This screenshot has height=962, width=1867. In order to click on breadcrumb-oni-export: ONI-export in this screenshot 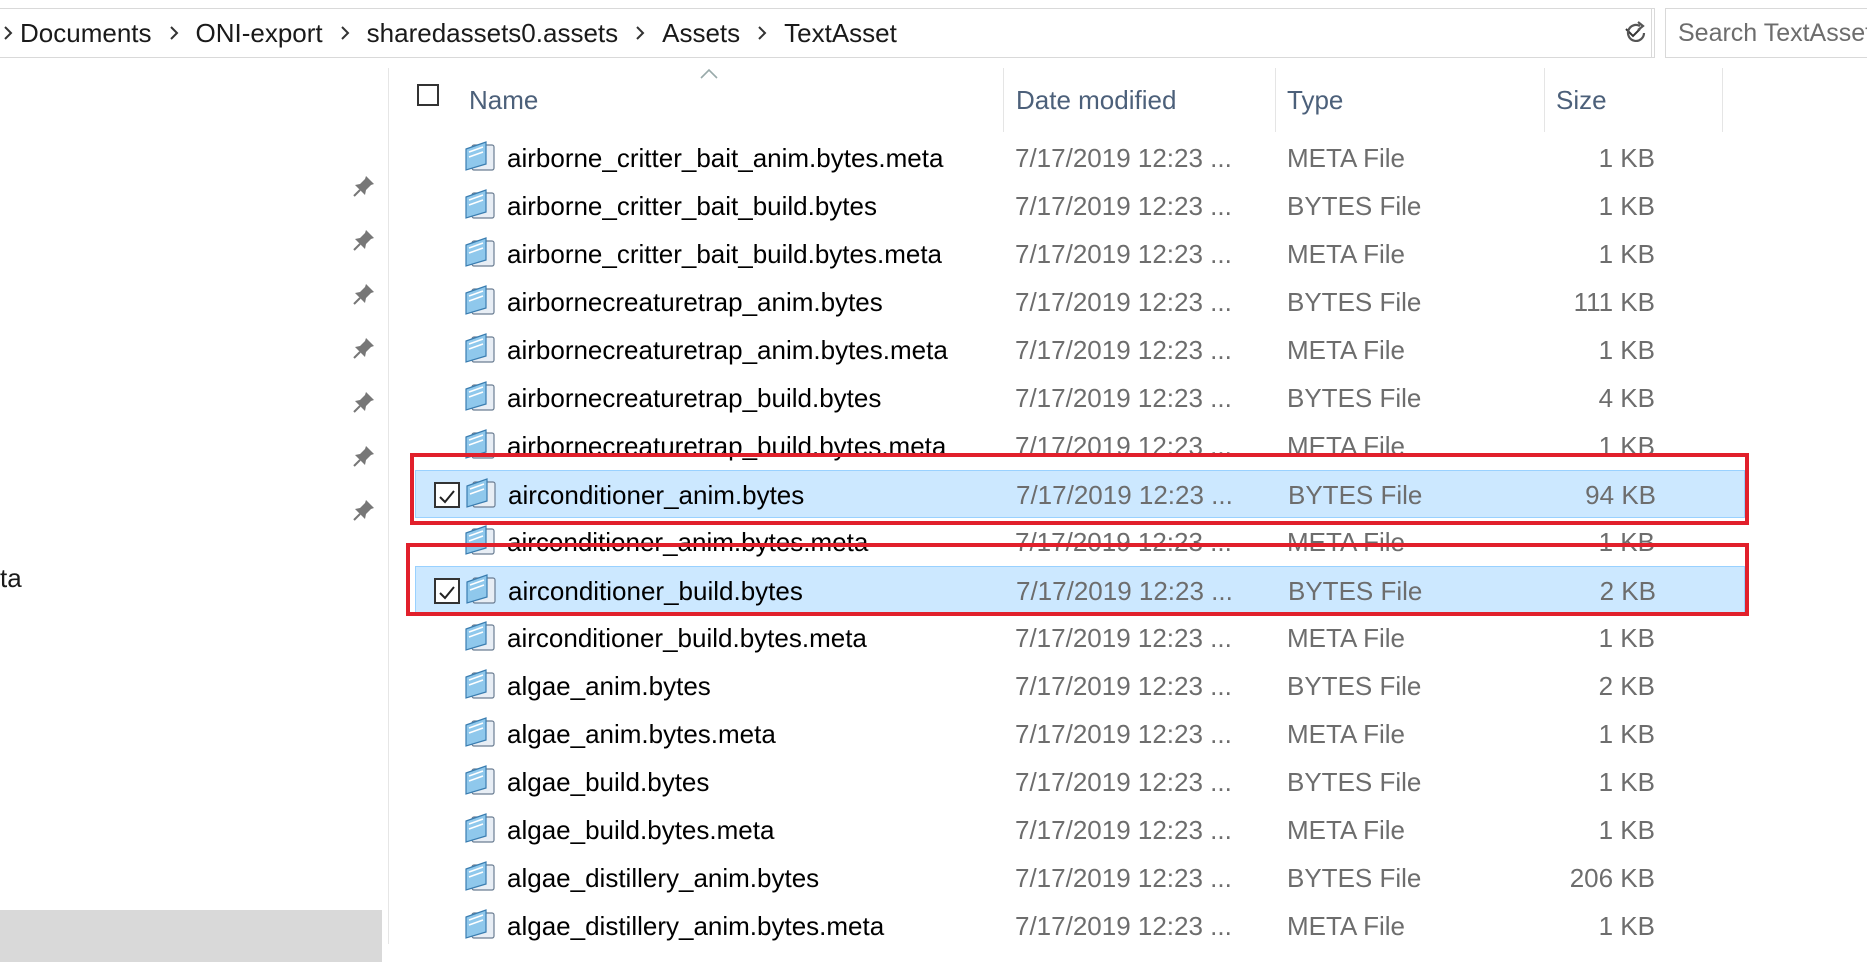, I will do `click(259, 33)`.